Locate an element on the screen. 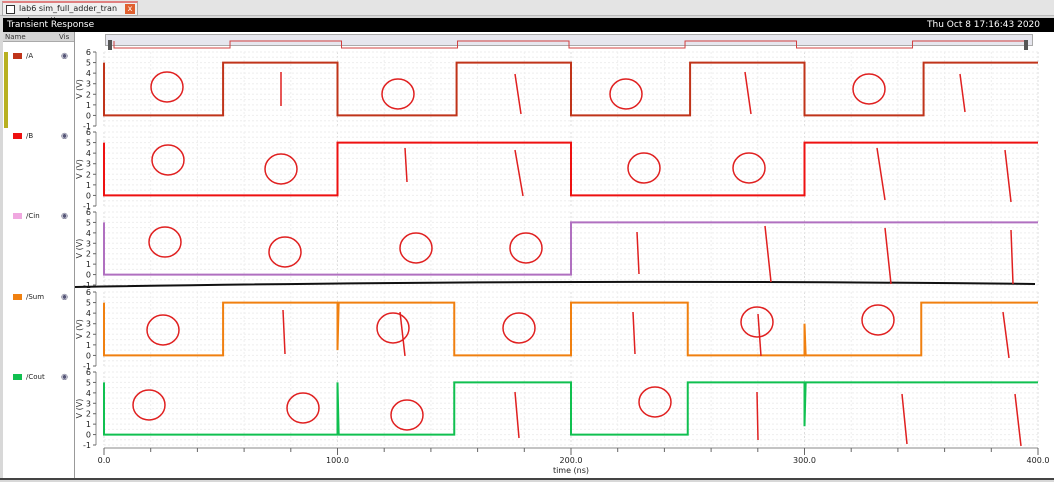 The height and width of the screenshot is (482, 1054). signal-list: Name Vis /A ◉ /B ◉ /Cin ◉ /Sum ◉ /Cout ◉ is located at coordinates (39, 255).